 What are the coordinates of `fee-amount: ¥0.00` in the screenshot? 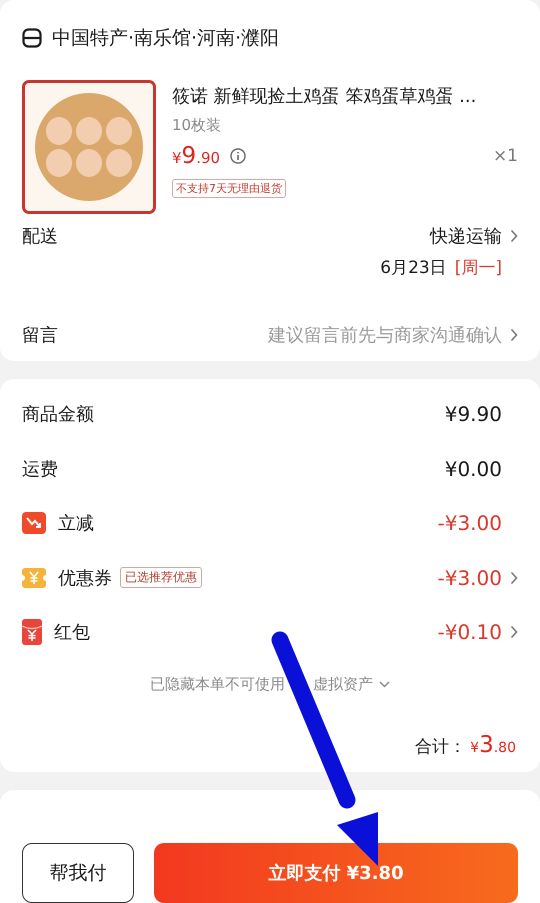 It's located at (473, 468).